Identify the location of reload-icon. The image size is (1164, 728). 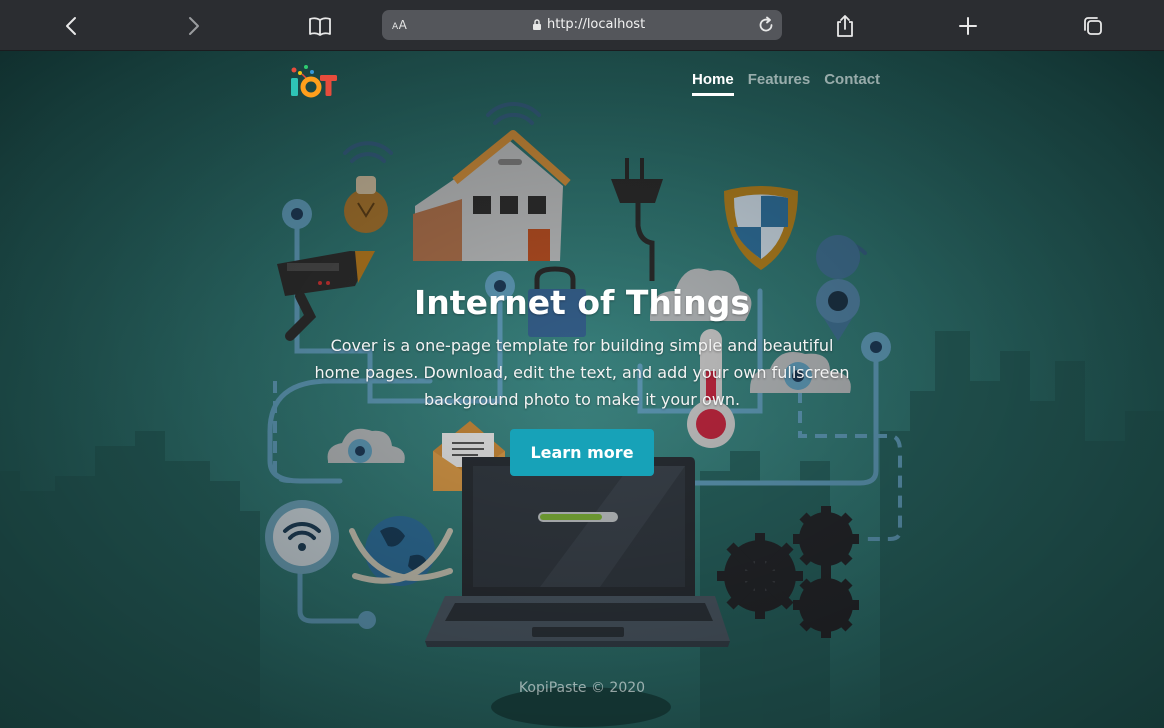
(766, 25).